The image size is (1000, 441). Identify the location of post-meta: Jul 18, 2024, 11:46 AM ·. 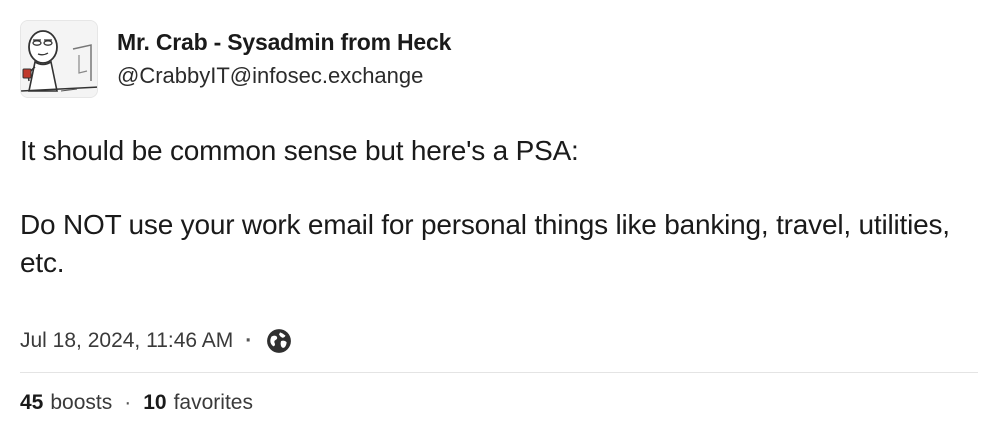
(156, 341).